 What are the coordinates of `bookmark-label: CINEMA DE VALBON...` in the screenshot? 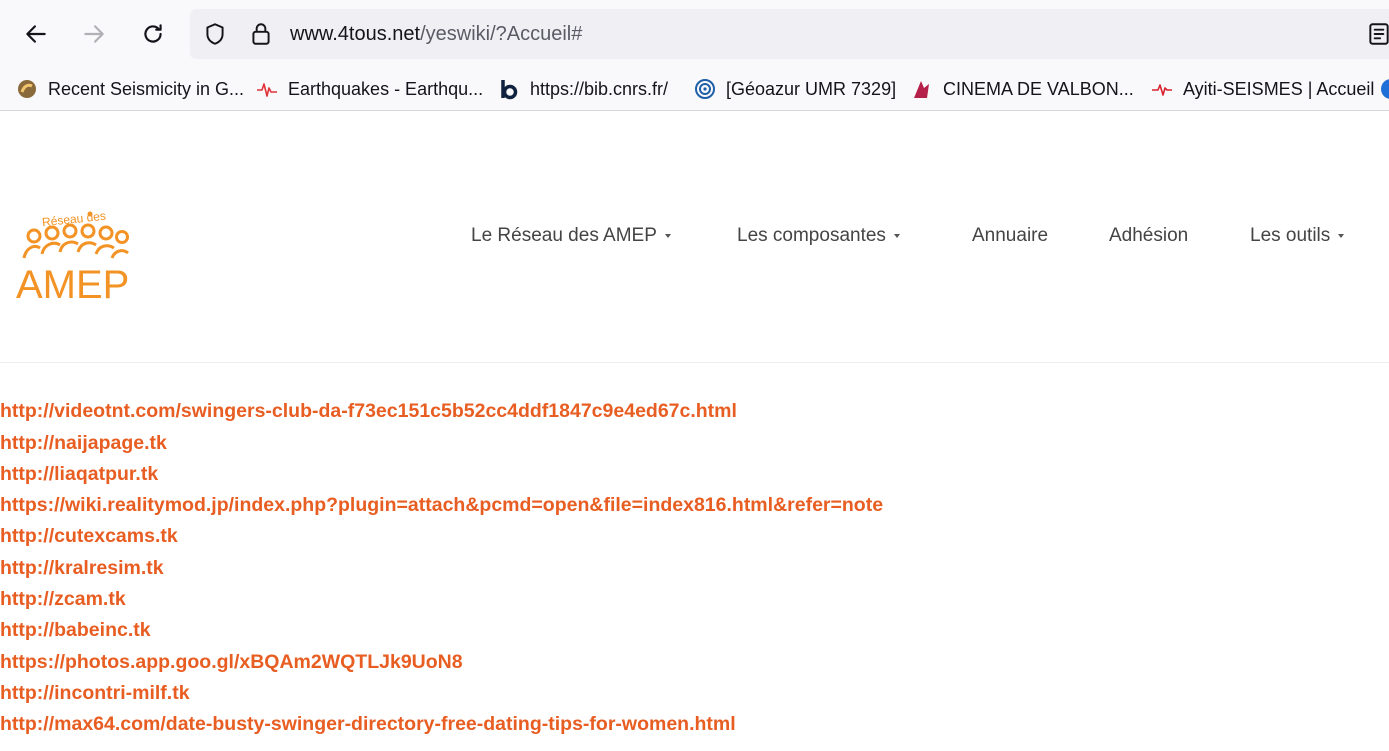 It's located at (1038, 88).